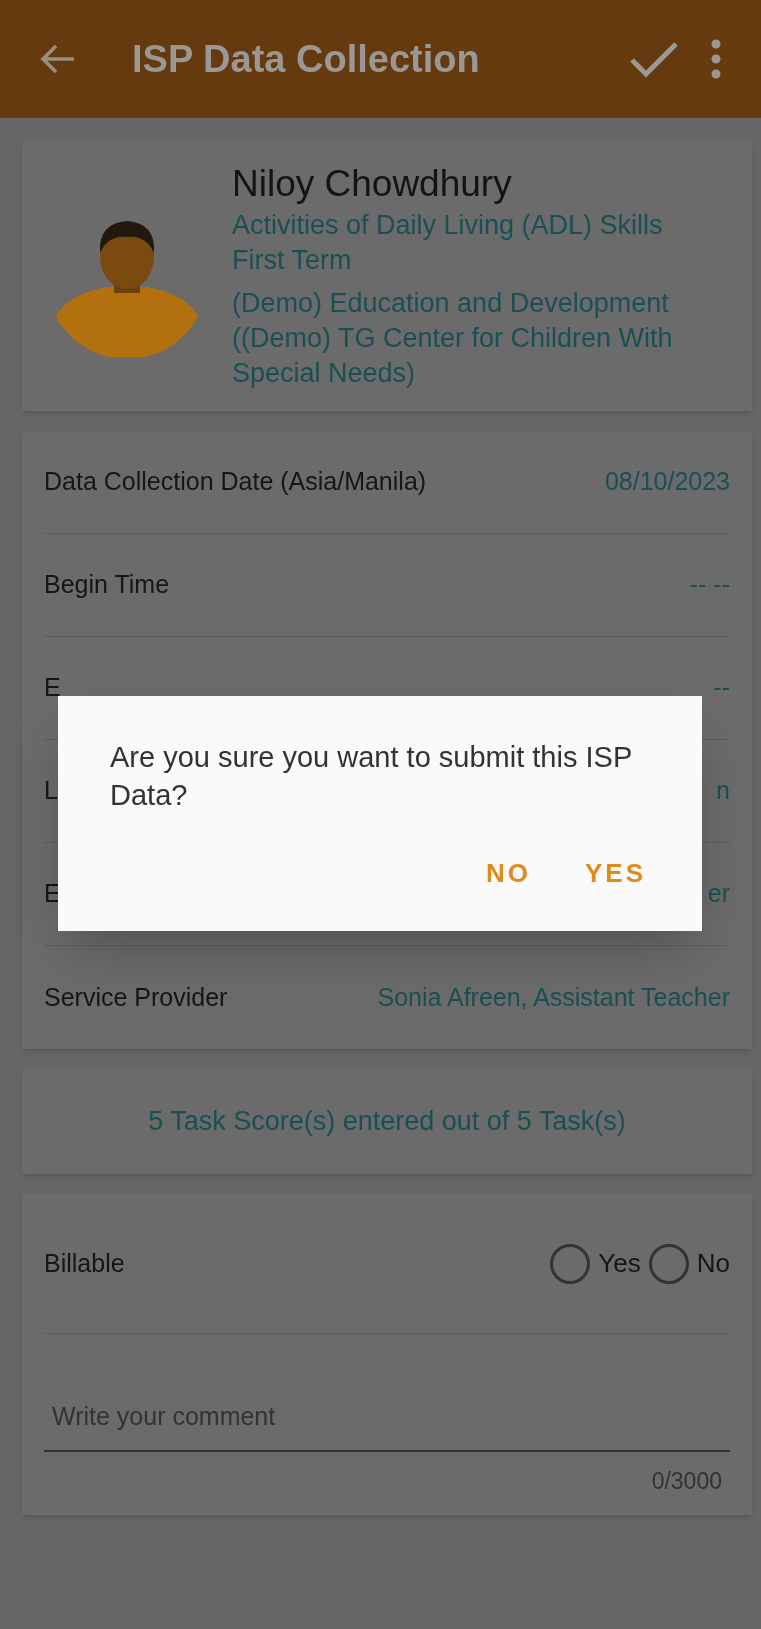  I want to click on more-menu-icon, so click(716, 59).